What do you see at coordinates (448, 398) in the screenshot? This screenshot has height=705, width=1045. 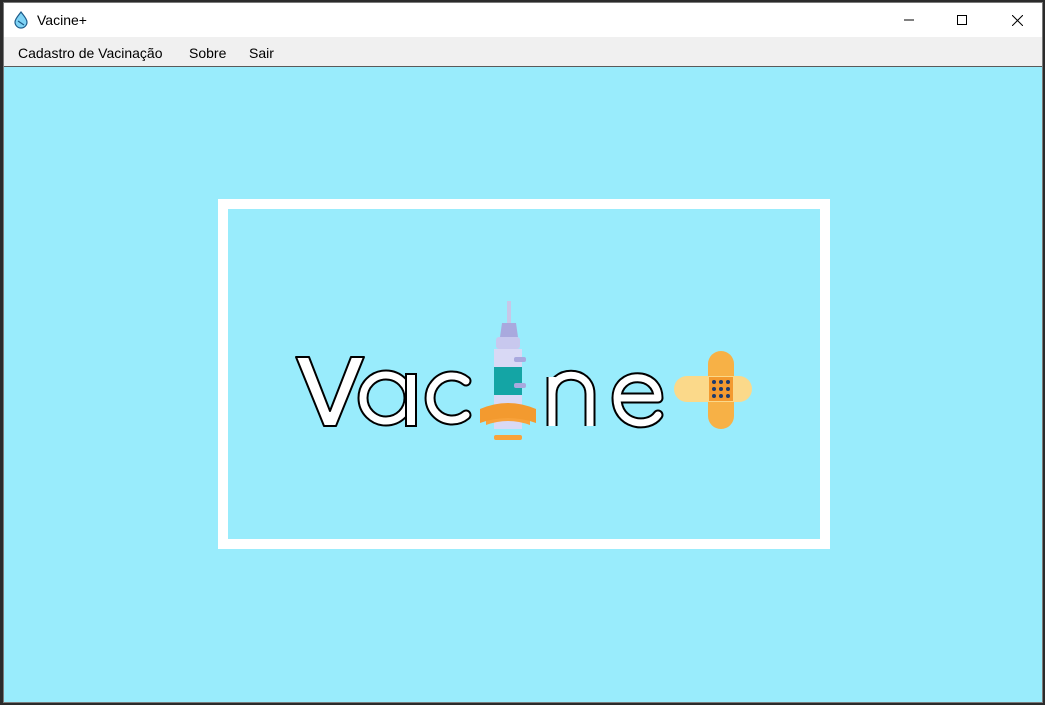 I see `logo-letter-c` at bounding box center [448, 398].